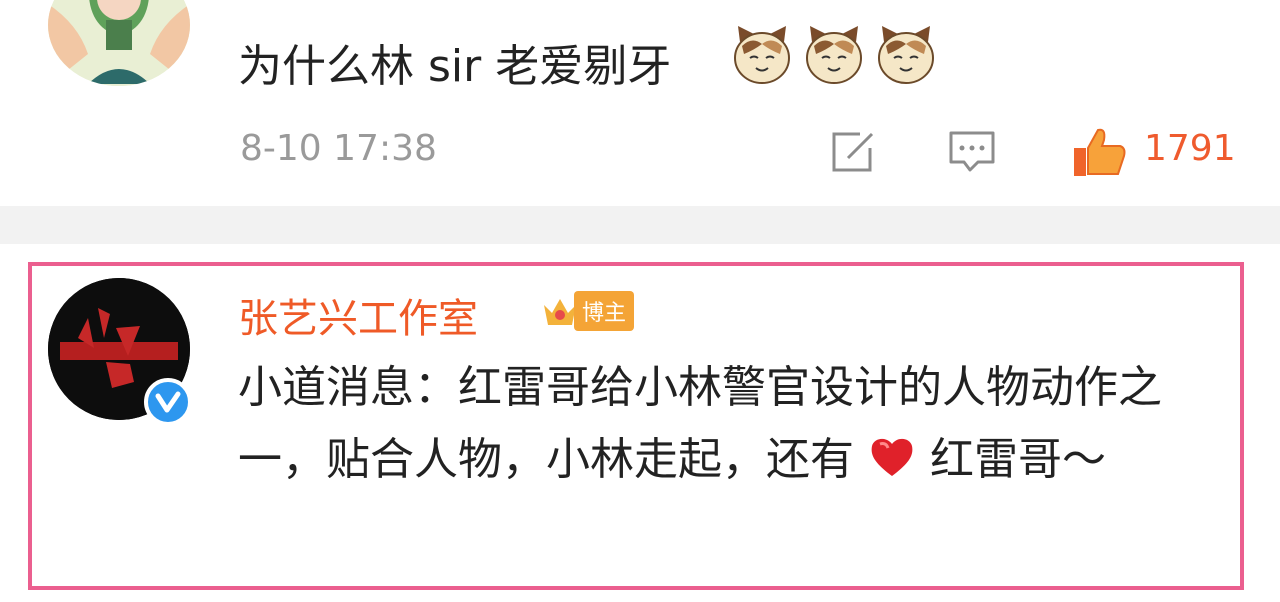 This screenshot has height=602, width=1280. I want to click on divider, so click(640, 225).